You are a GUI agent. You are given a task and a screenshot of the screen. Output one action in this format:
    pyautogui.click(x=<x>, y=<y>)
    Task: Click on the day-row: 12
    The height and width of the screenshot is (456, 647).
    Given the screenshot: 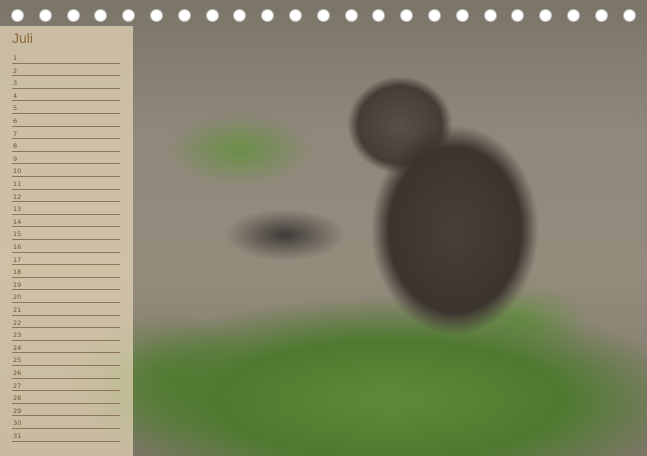 What is the action you would take?
    pyautogui.click(x=66, y=196)
    